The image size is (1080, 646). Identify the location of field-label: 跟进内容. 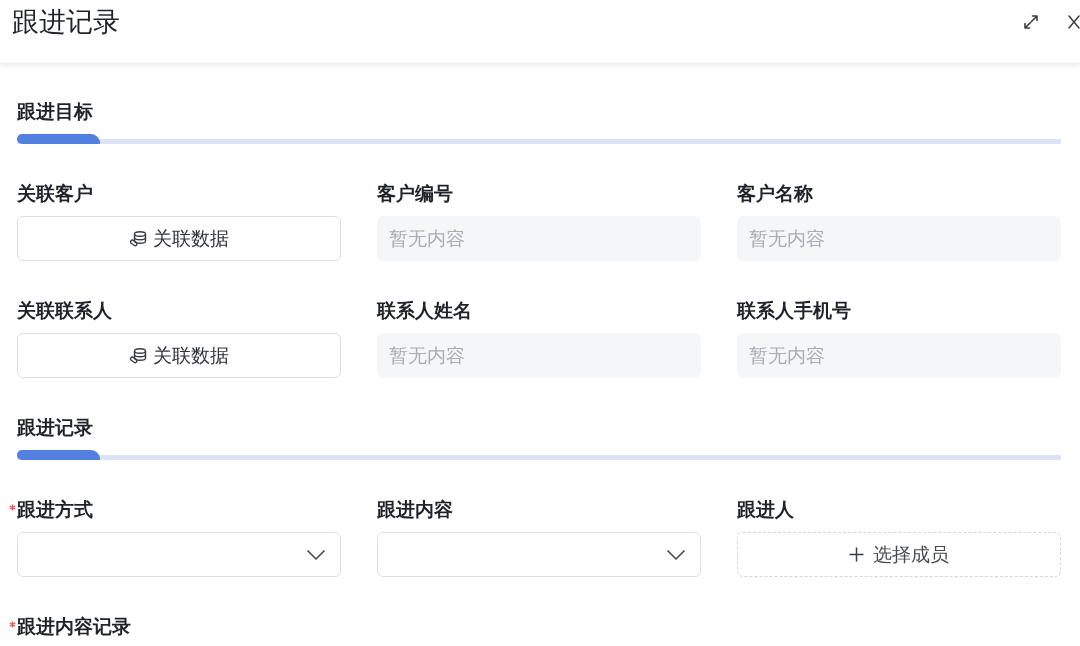
(415, 510).